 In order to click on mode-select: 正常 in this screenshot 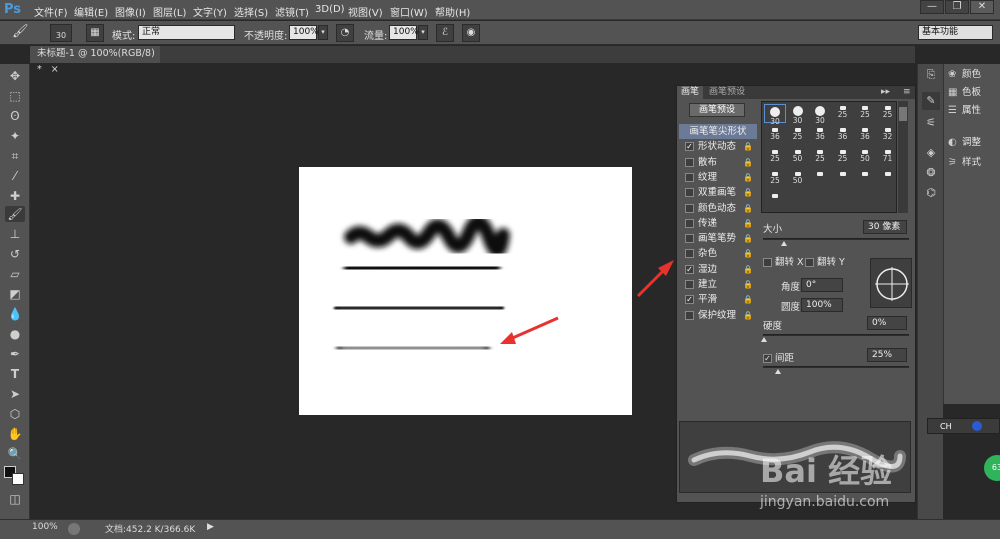, I will do `click(186, 32)`.